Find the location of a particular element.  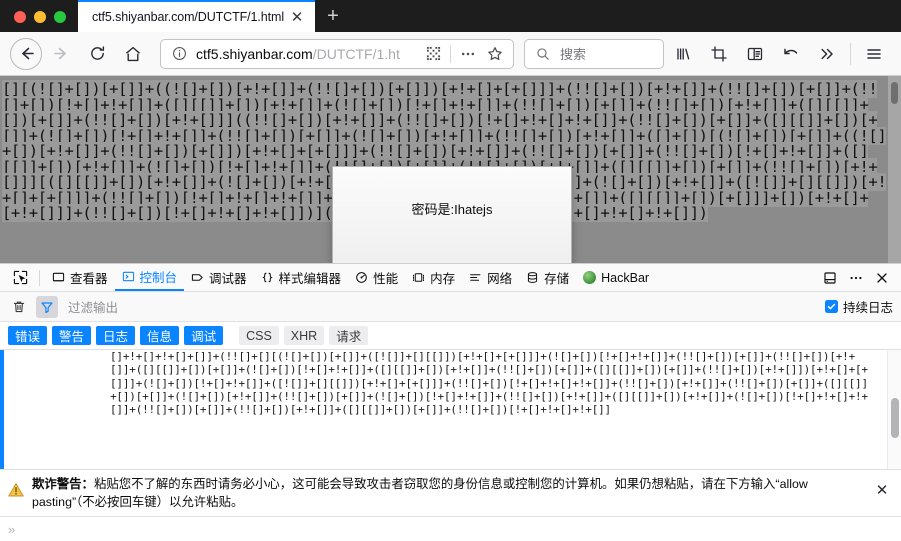

devtools-tab-bar: 查看器 控制台 调试器 样式编辑器 性能 内存 网络 存储 HackBar is located at coordinates (450, 278).